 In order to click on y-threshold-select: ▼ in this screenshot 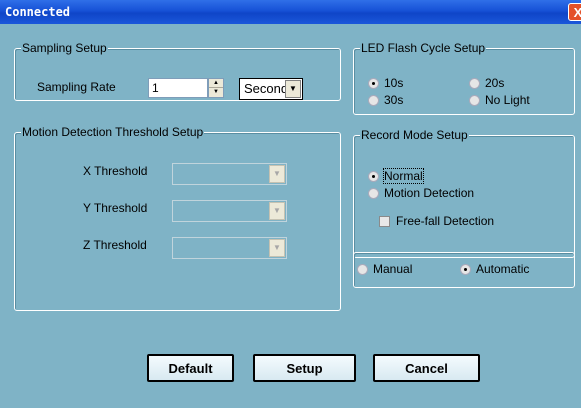, I will do `click(229, 211)`.